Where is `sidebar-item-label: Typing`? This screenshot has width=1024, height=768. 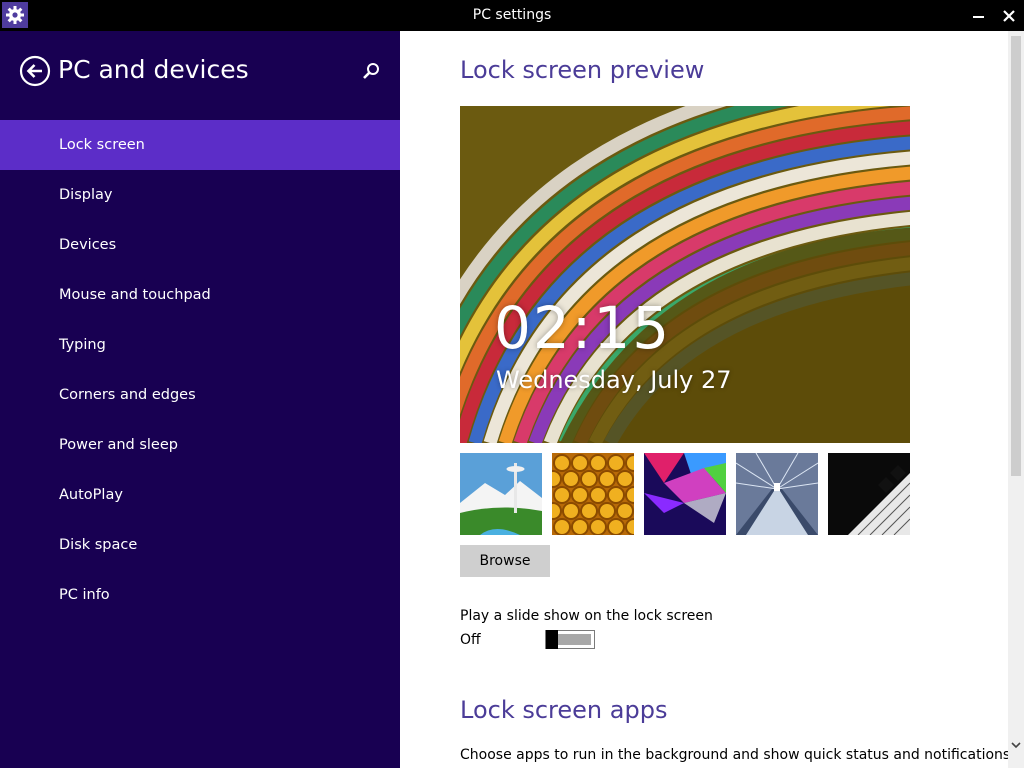 sidebar-item-label: Typing is located at coordinates (82, 345).